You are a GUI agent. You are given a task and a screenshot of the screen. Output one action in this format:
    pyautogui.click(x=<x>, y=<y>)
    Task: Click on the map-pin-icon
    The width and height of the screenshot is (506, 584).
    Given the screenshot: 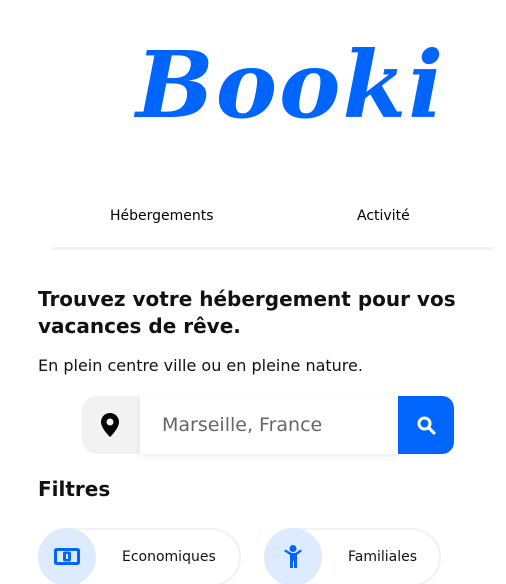 What is the action you would take?
    pyautogui.click(x=110, y=425)
    